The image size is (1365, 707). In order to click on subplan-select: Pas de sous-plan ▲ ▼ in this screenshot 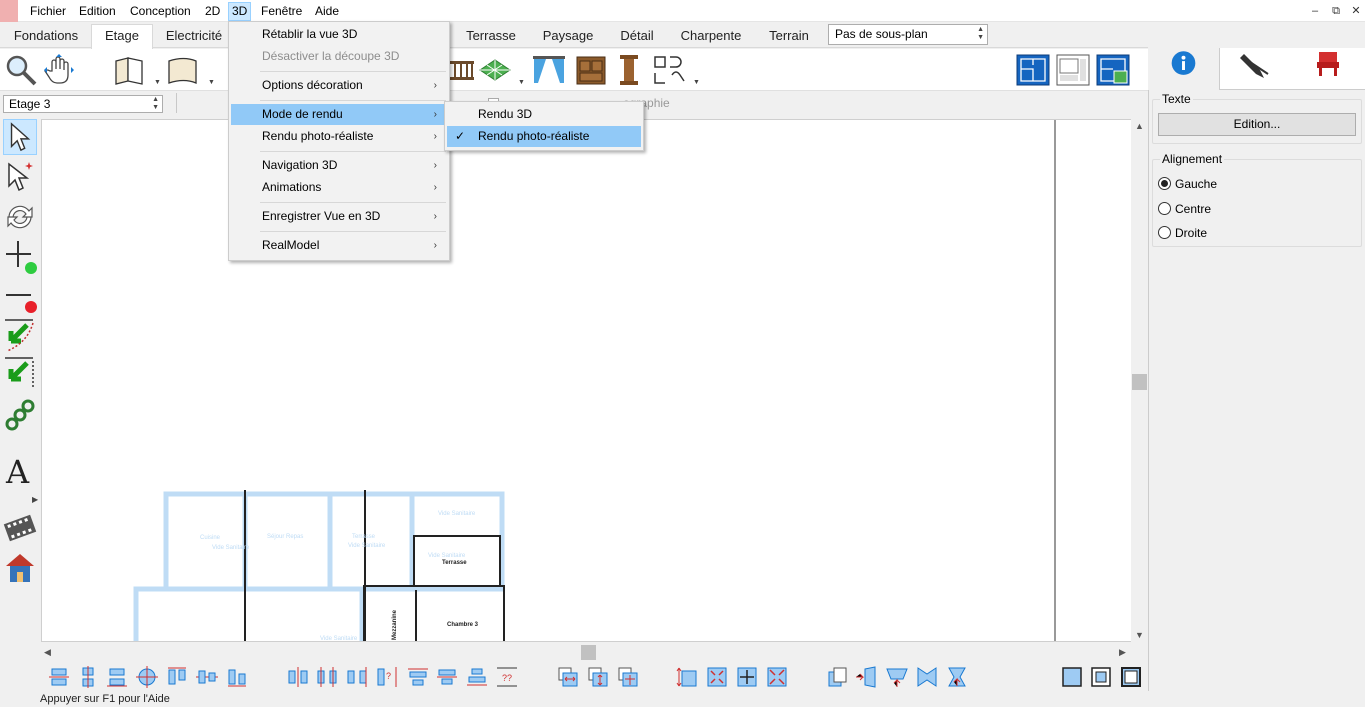, I will do `click(908, 34)`.